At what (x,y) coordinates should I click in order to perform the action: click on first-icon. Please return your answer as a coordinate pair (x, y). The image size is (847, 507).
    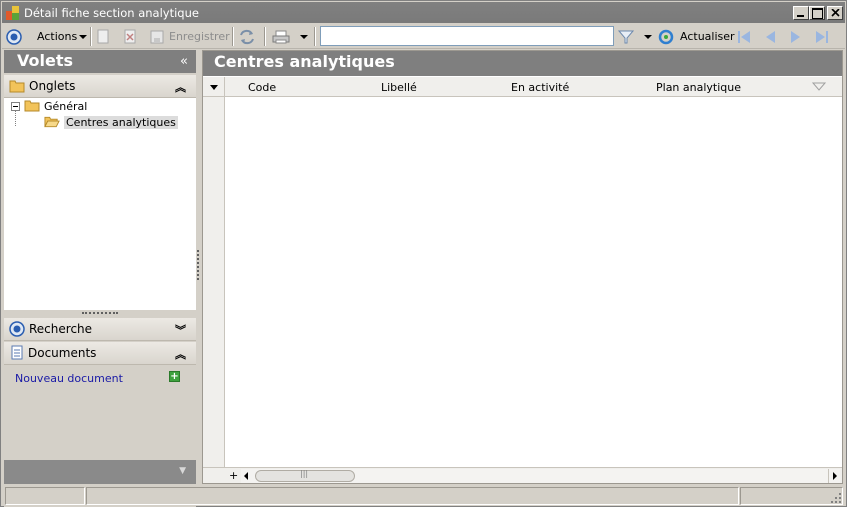
    Looking at the image, I should click on (744, 36).